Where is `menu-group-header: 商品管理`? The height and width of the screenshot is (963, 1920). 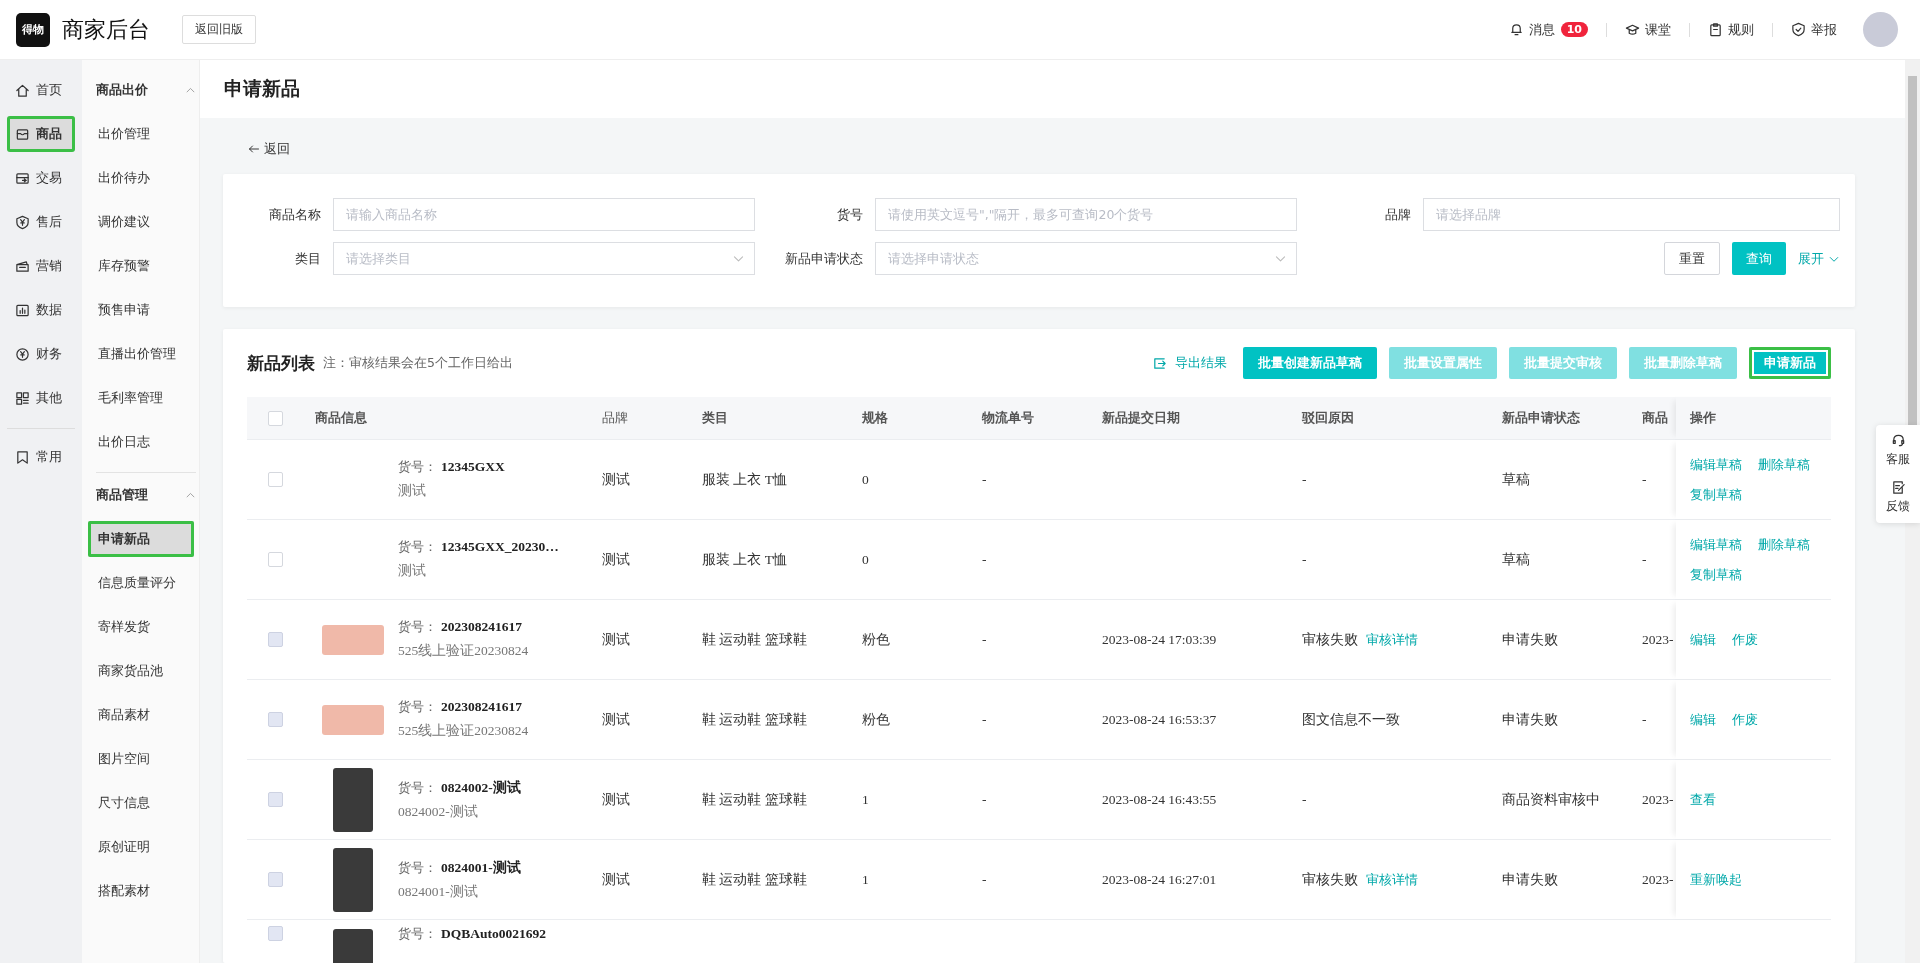 menu-group-header: 商品管理 is located at coordinates (146, 495).